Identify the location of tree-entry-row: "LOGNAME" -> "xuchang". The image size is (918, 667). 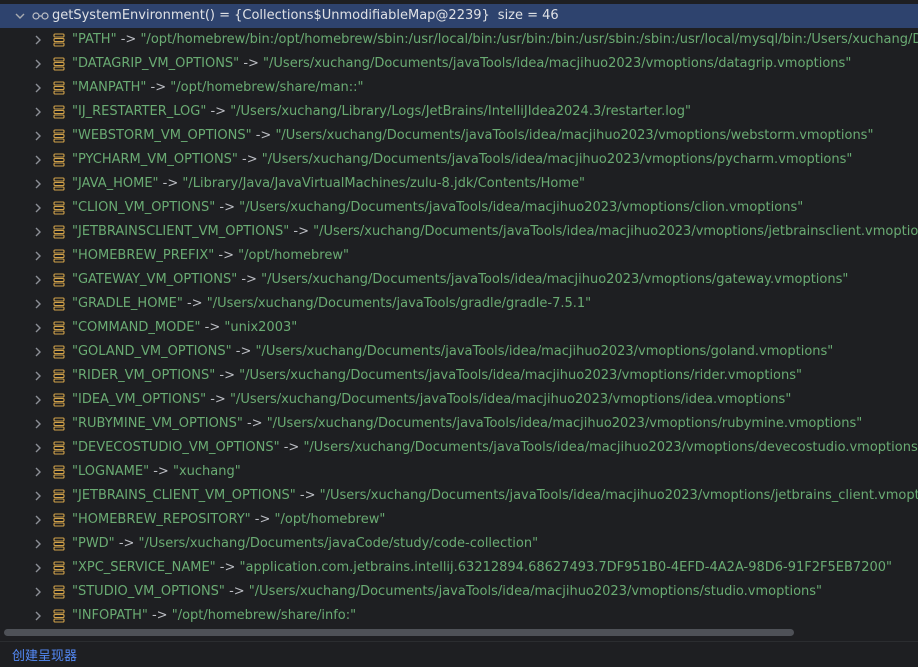
(459, 472).